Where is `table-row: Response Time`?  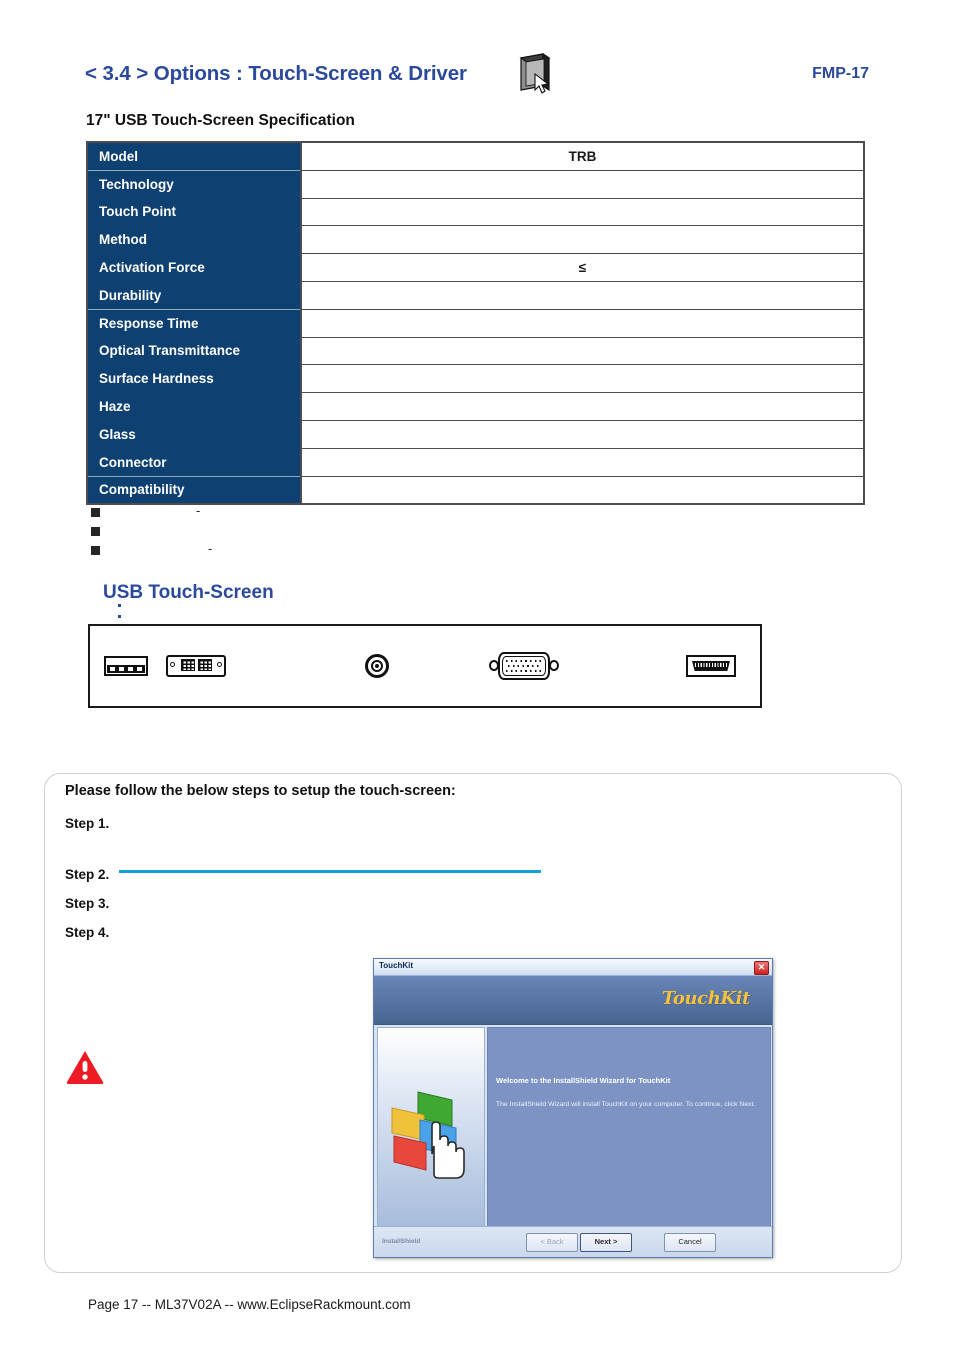
table-row: Response Time is located at coordinates (475, 323).